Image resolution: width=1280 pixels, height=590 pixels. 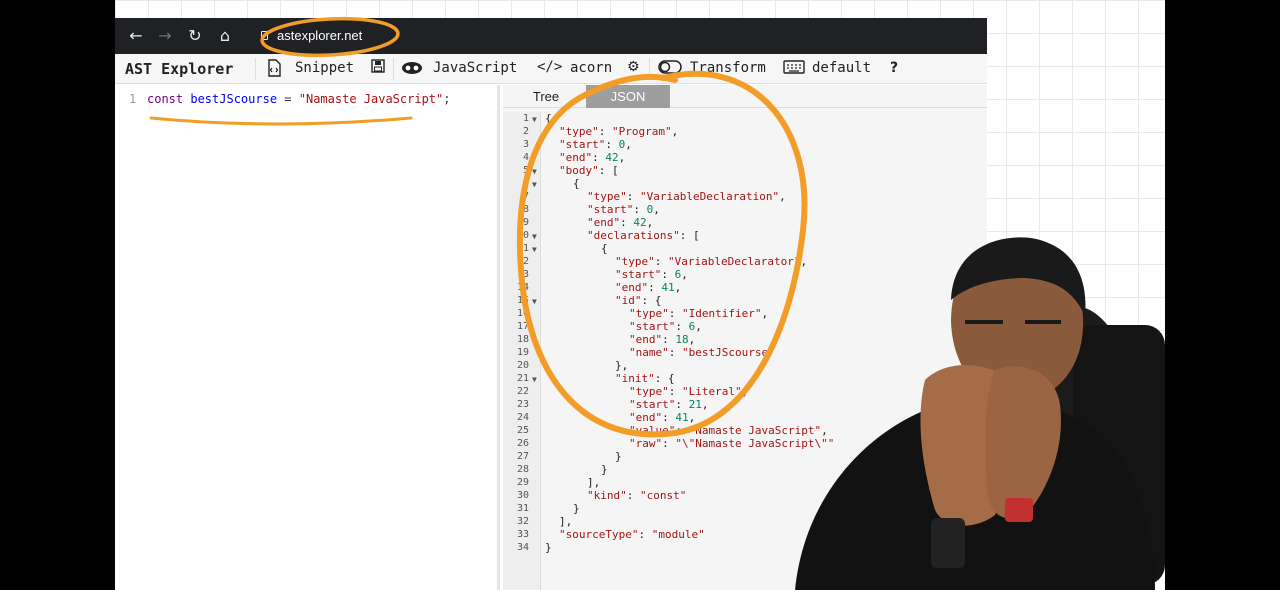 What do you see at coordinates (522, 313) in the screenshot?
I see `json-line-number: 16` at bounding box center [522, 313].